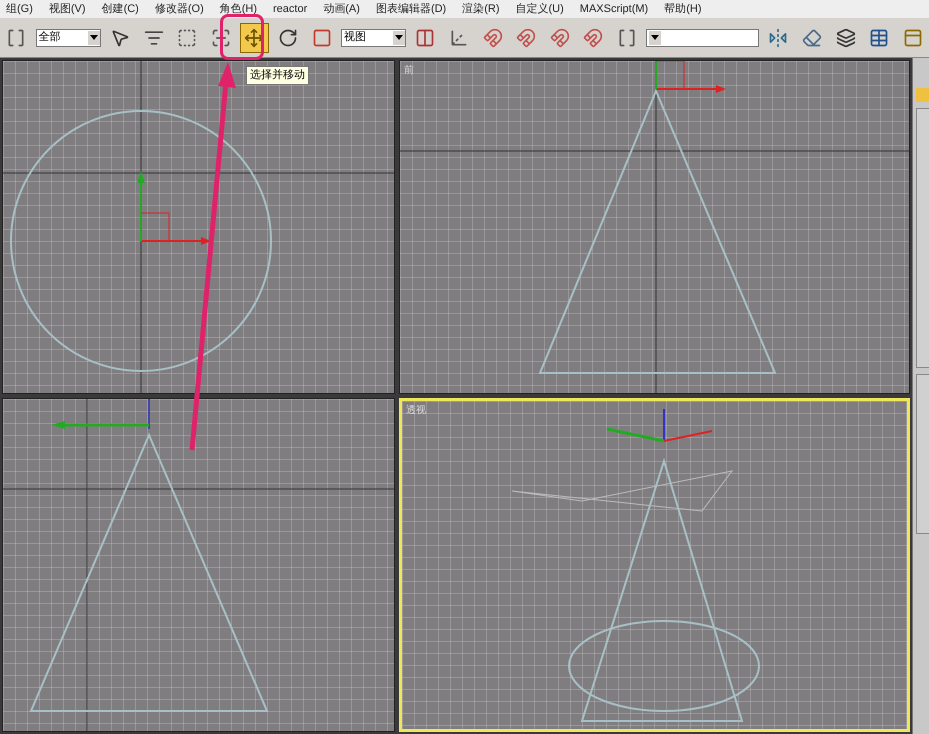 This screenshot has width=929, height=734. What do you see at coordinates (288, 38) in the screenshot?
I see `rotate-icon` at bounding box center [288, 38].